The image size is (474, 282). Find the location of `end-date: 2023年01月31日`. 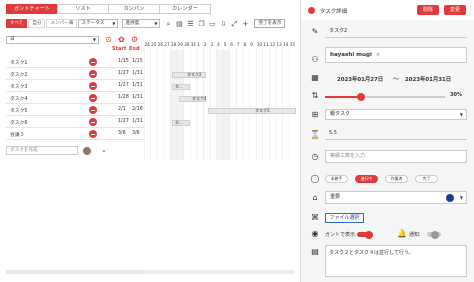

end-date: 2023年01月31日 is located at coordinates (428, 79).